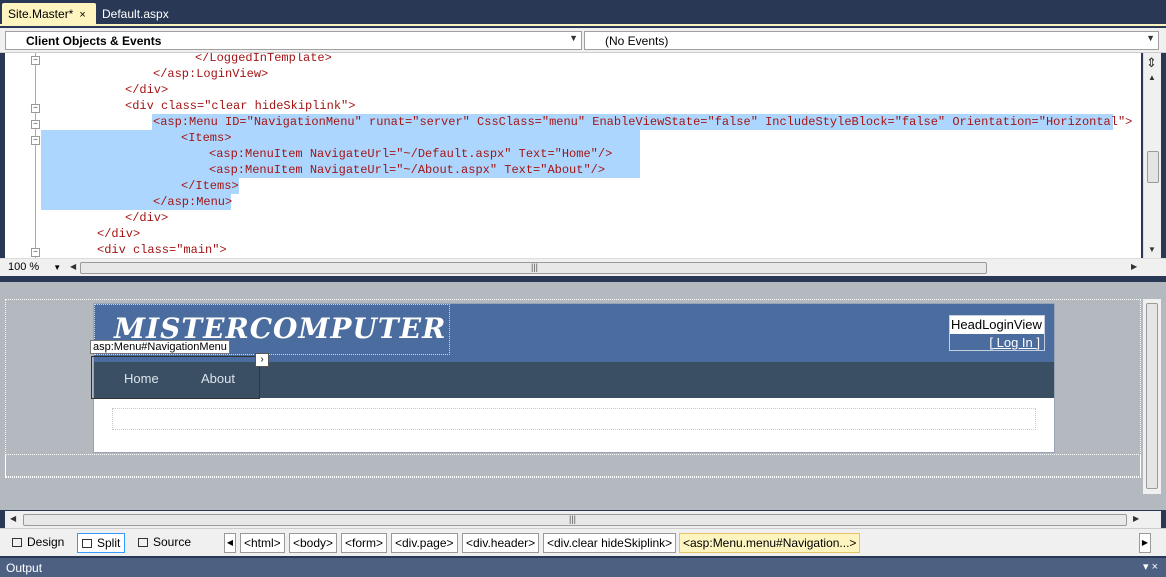 The height and width of the screenshot is (577, 1166). Describe the element at coordinates (1150, 566) in the screenshot. I see `panel-buttons: ▾ ×` at that location.